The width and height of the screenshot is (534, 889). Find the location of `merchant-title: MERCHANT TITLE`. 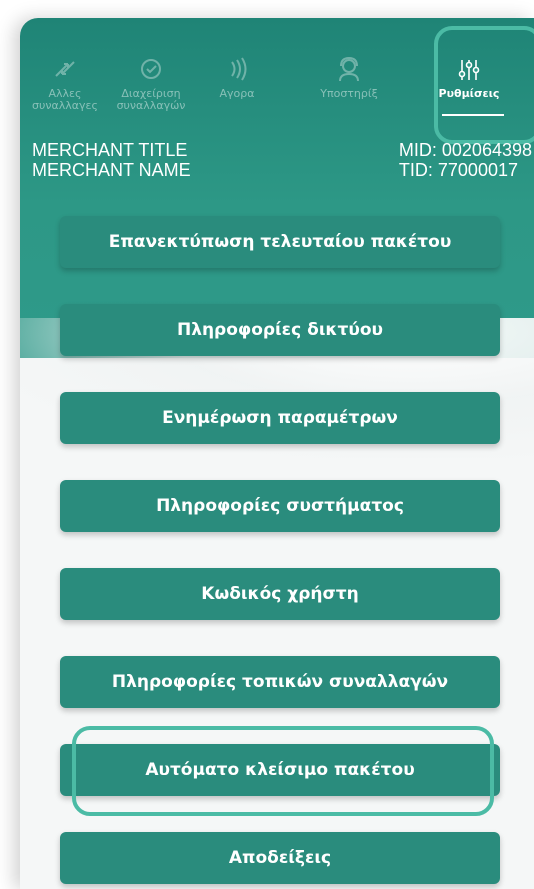

merchant-title: MERCHANT TITLE is located at coordinates (110, 150).